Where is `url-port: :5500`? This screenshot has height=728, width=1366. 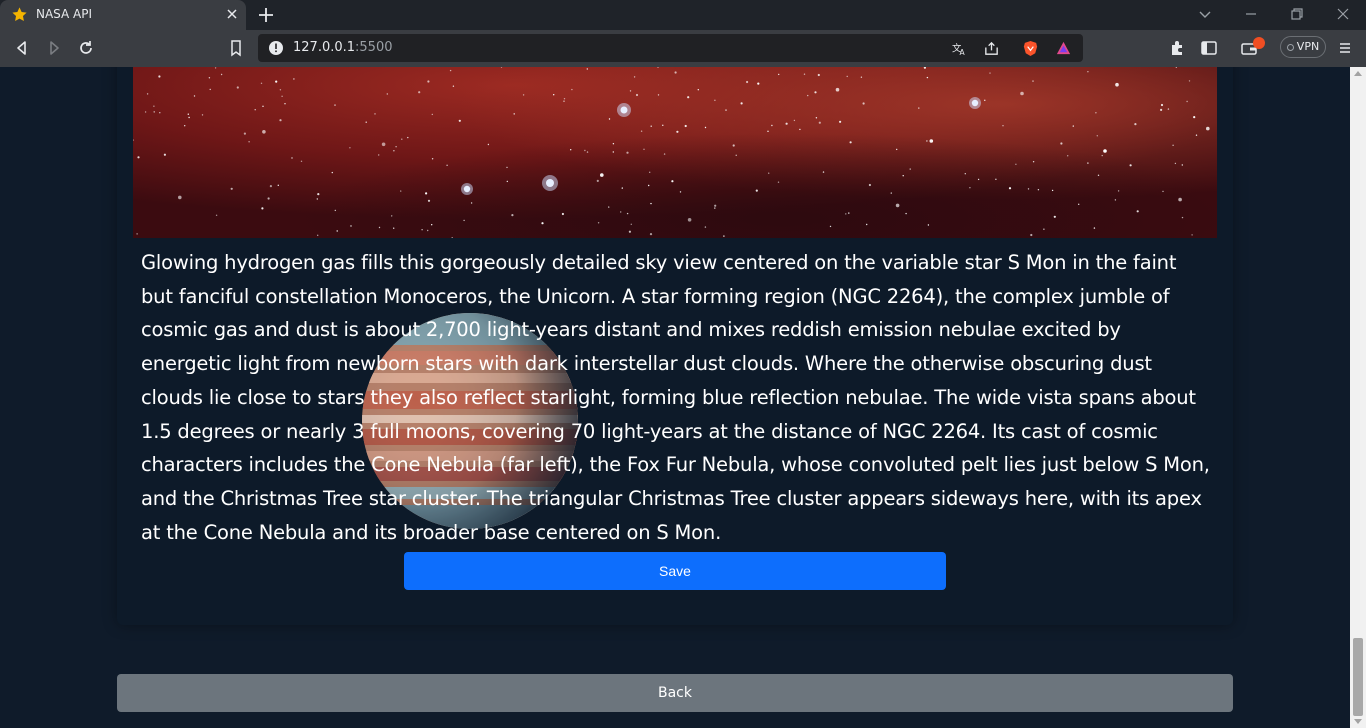
url-port: :5500 is located at coordinates (374, 47).